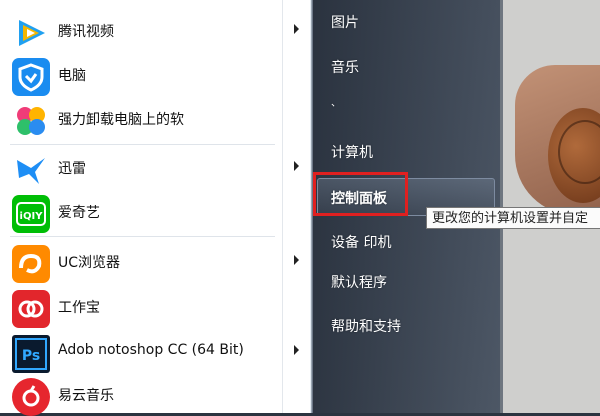 This screenshot has height=416, width=600. What do you see at coordinates (336, 101) in the screenshot?
I see `link-partial: 、` at bounding box center [336, 101].